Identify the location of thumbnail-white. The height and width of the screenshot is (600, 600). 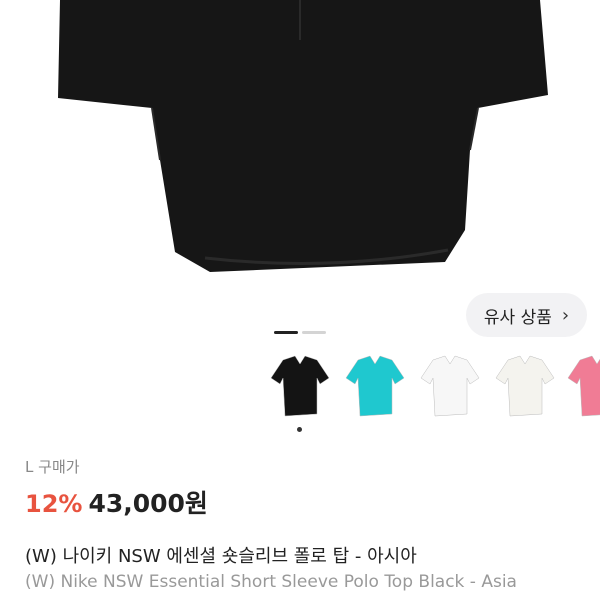
(450, 389).